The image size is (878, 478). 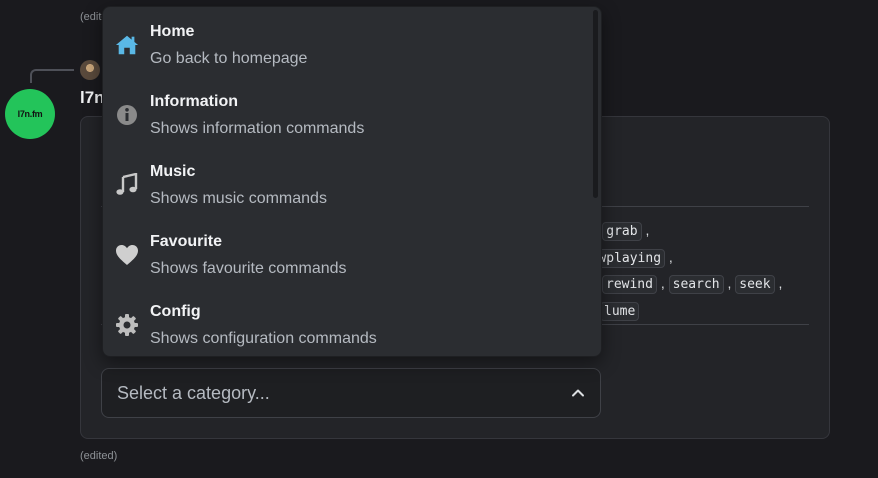 What do you see at coordinates (257, 128) in the screenshot?
I see `option-description: Shows information commands` at bounding box center [257, 128].